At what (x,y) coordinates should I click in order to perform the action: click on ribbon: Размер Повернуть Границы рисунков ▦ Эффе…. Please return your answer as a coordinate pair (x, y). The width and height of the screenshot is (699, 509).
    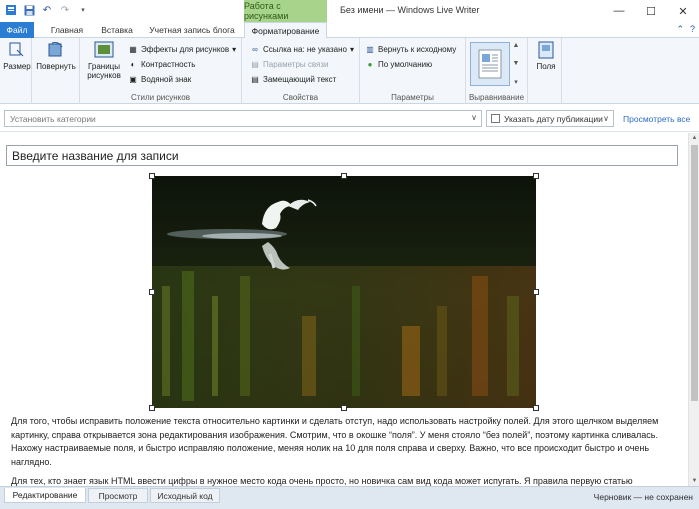
    Looking at the image, I should click on (349, 71).